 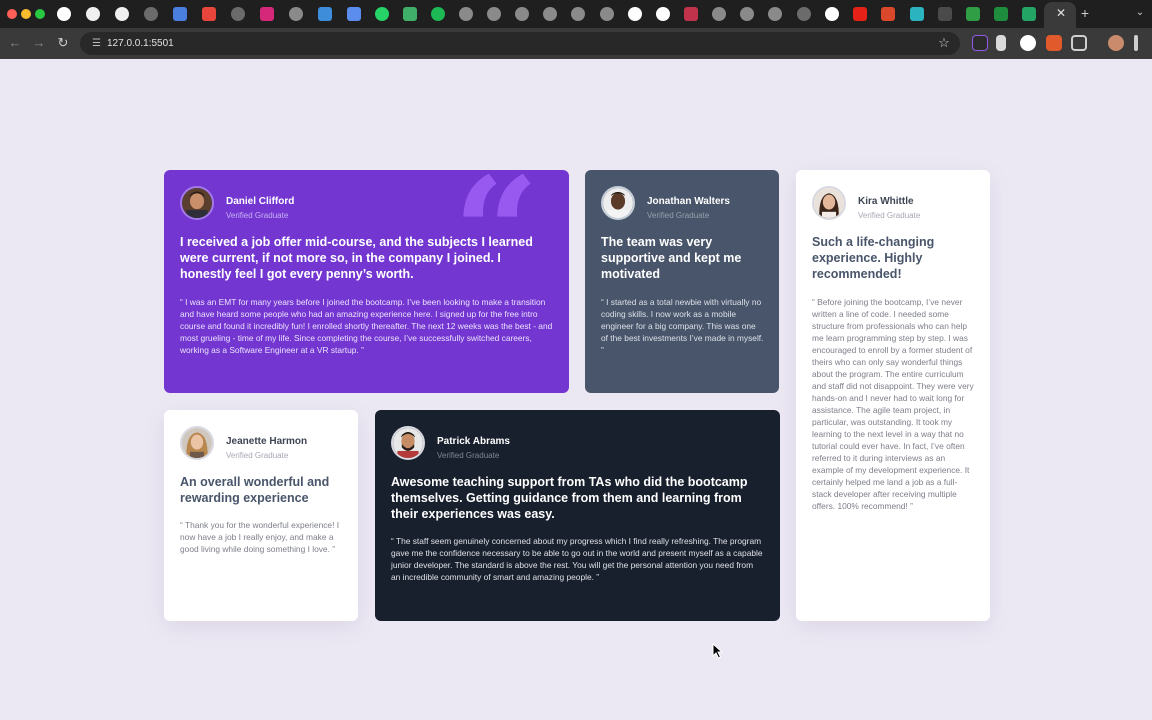 I want to click on address-bar-url: 127.0.0.1:5501, so click(x=140, y=43).